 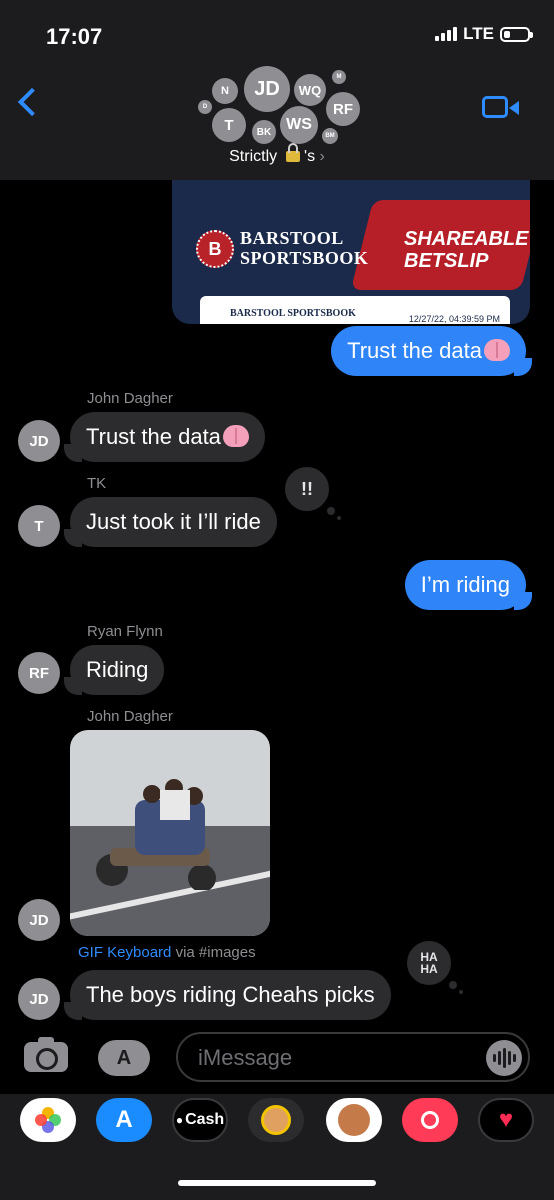 I want to click on message-bubble-outgoing: I’m riding, so click(x=468, y=585).